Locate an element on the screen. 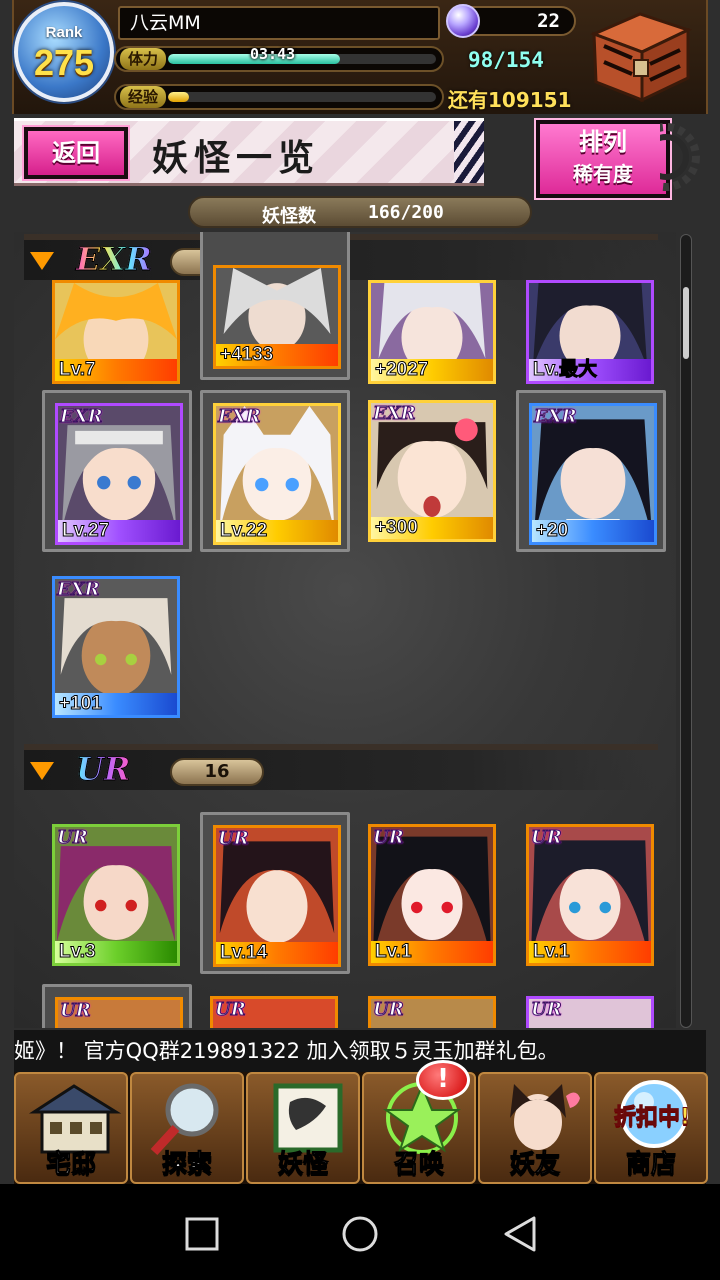 This screenshot has width=720, height=1280. yokai-card: EXR +101 is located at coordinates (117, 647).